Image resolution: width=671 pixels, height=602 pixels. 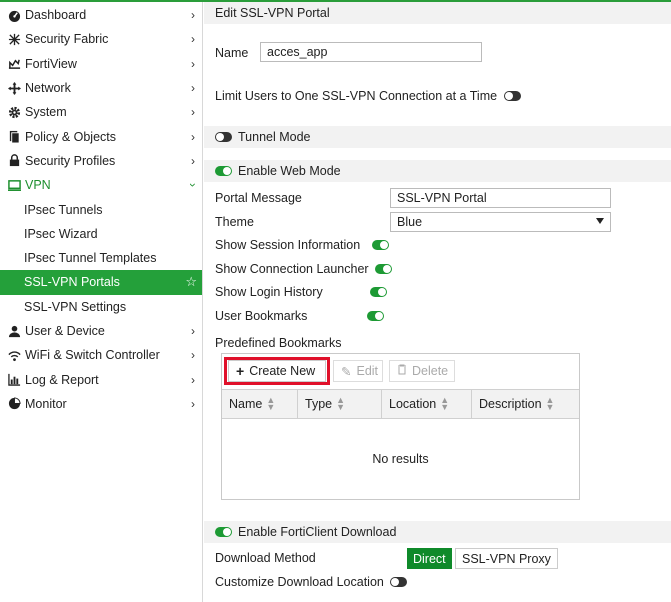 I want to click on sidebar-item-vpn: VPN ›, so click(x=101, y=185).